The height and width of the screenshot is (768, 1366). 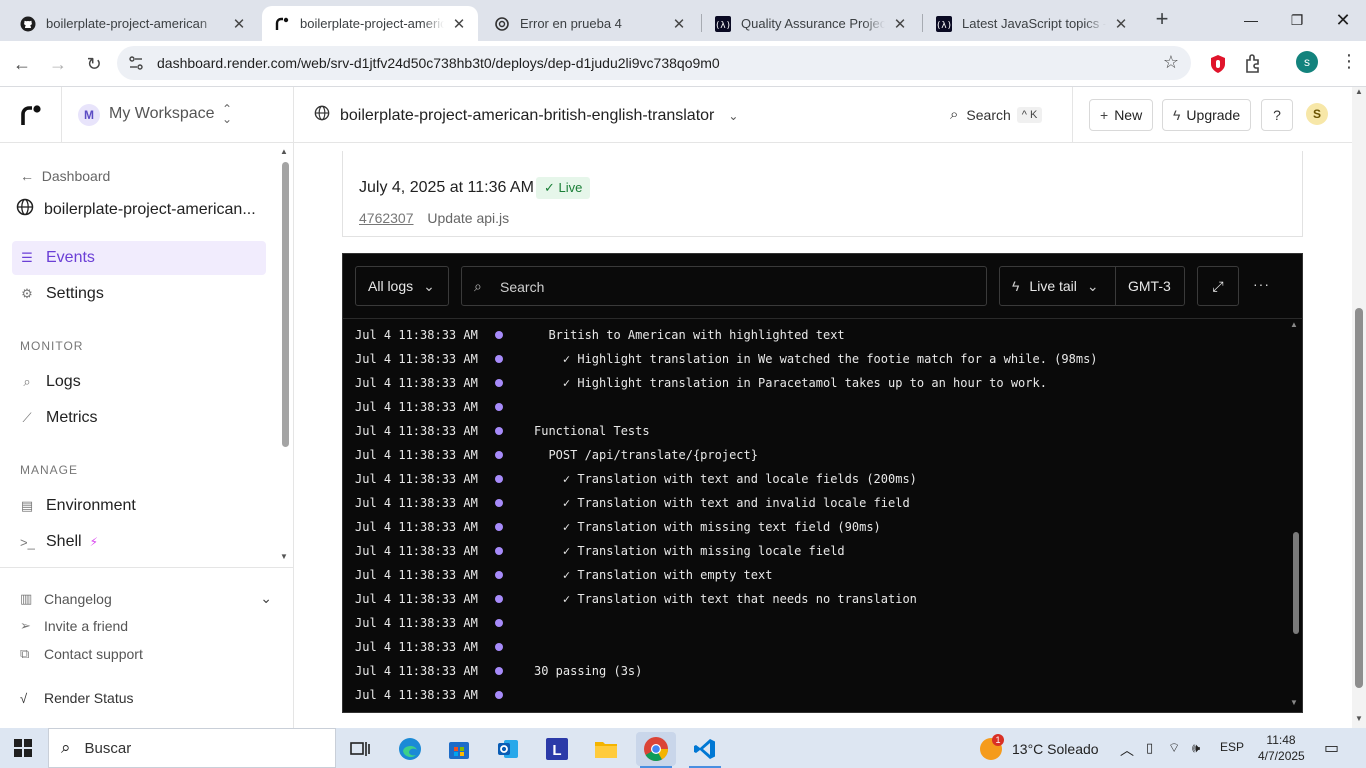 What do you see at coordinates (1174, 748) in the screenshot?
I see `wifi-off-icon: ⌔` at bounding box center [1174, 748].